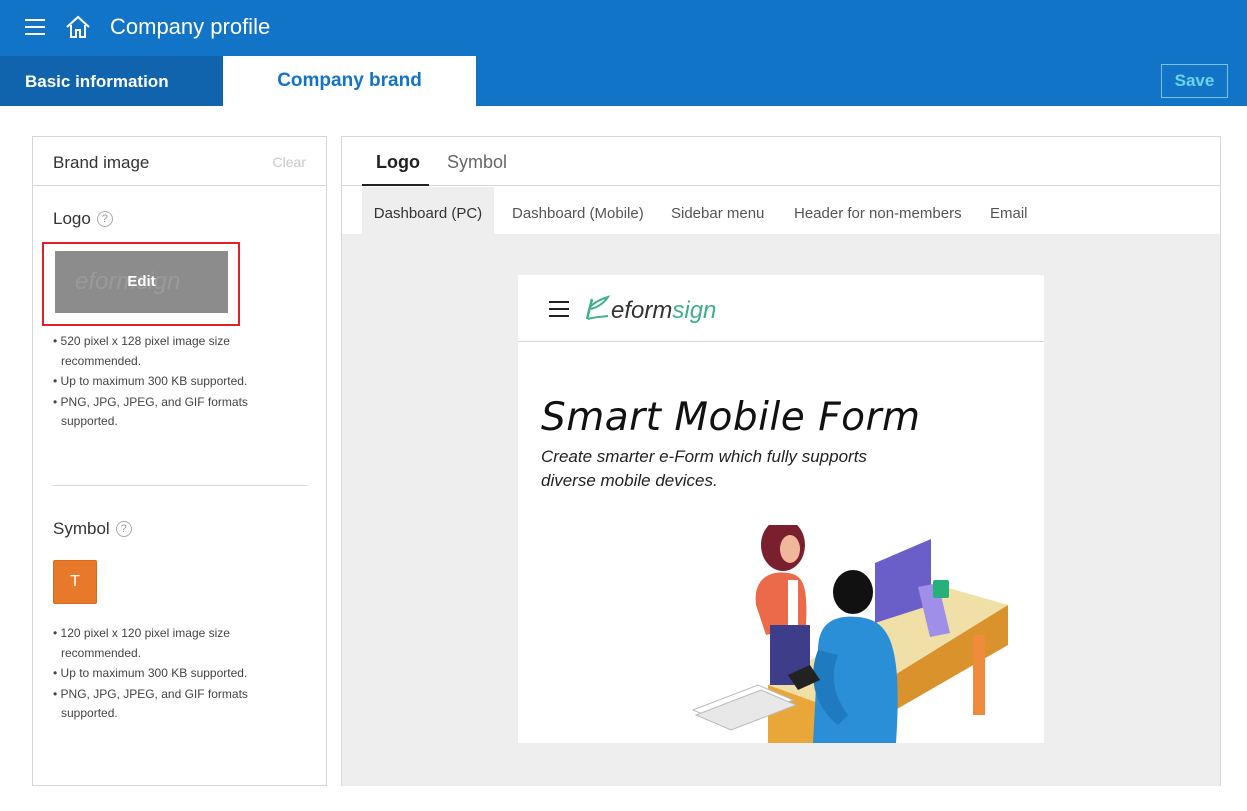 The width and height of the screenshot is (1247, 811). I want to click on tab-bar: Basic information Company brand Save, so click(623, 81).